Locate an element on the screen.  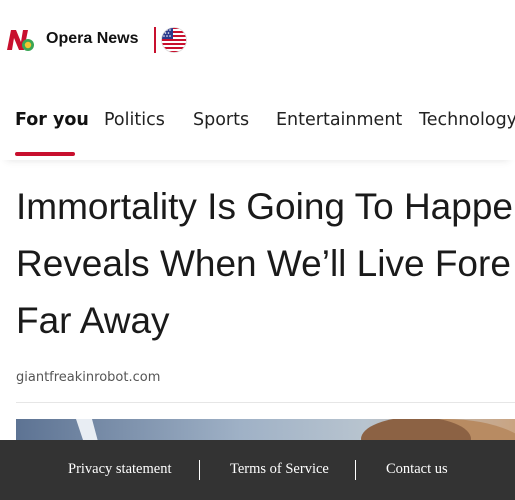
opera-news-logo-icon is located at coordinates (21, 40).